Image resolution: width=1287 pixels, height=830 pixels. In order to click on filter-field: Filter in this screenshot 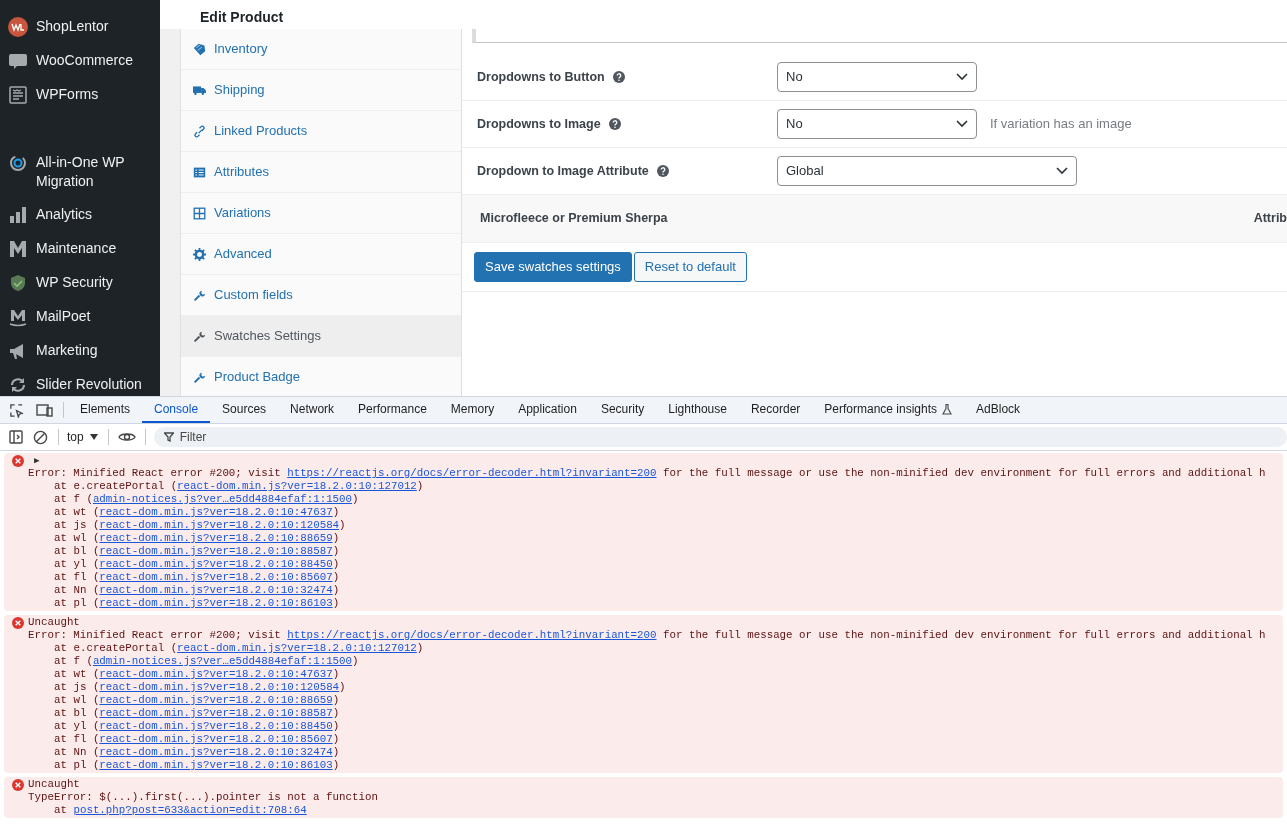, I will do `click(720, 437)`.